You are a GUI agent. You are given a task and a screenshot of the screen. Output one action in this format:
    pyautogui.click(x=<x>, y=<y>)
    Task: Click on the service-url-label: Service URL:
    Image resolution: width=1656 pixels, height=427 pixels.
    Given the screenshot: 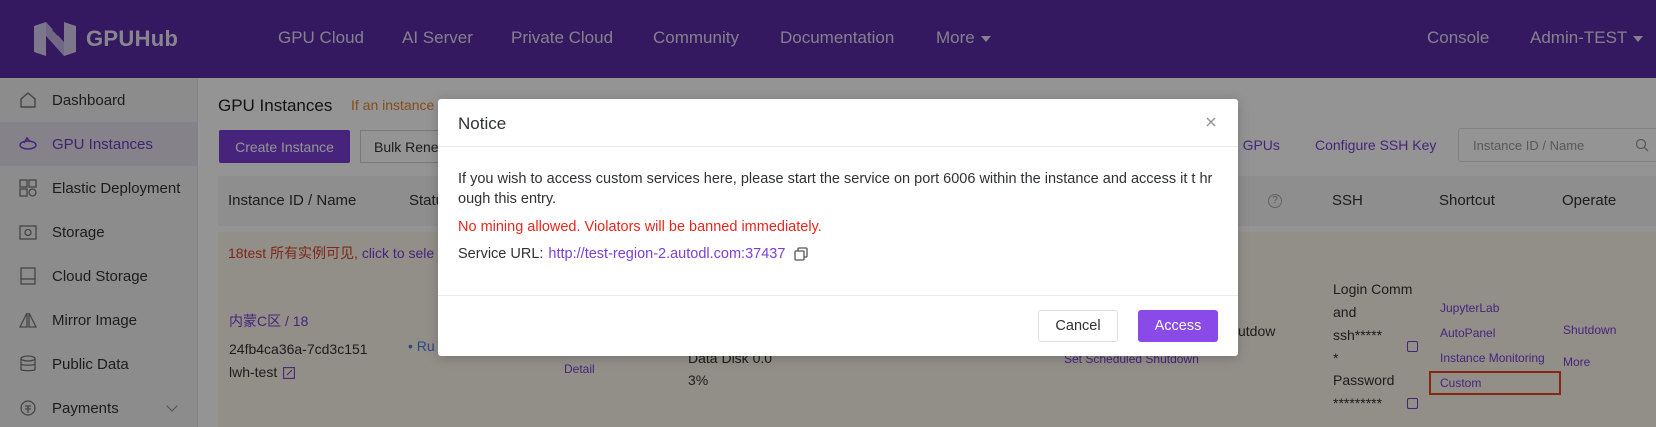 What is the action you would take?
    pyautogui.click(x=501, y=254)
    